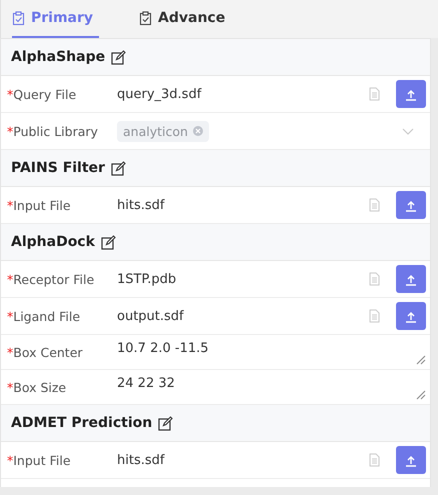  What do you see at coordinates (42, 94) in the screenshot?
I see `field-label: *Query File` at bounding box center [42, 94].